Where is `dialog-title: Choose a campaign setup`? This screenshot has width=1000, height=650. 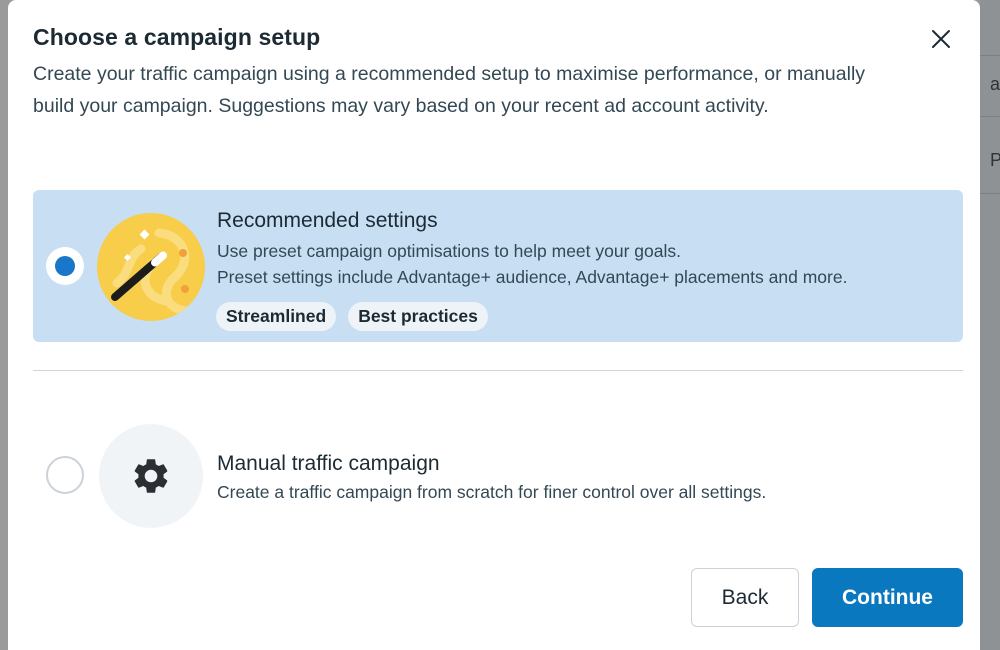
dialog-title: Choose a campaign setup is located at coordinates (177, 37).